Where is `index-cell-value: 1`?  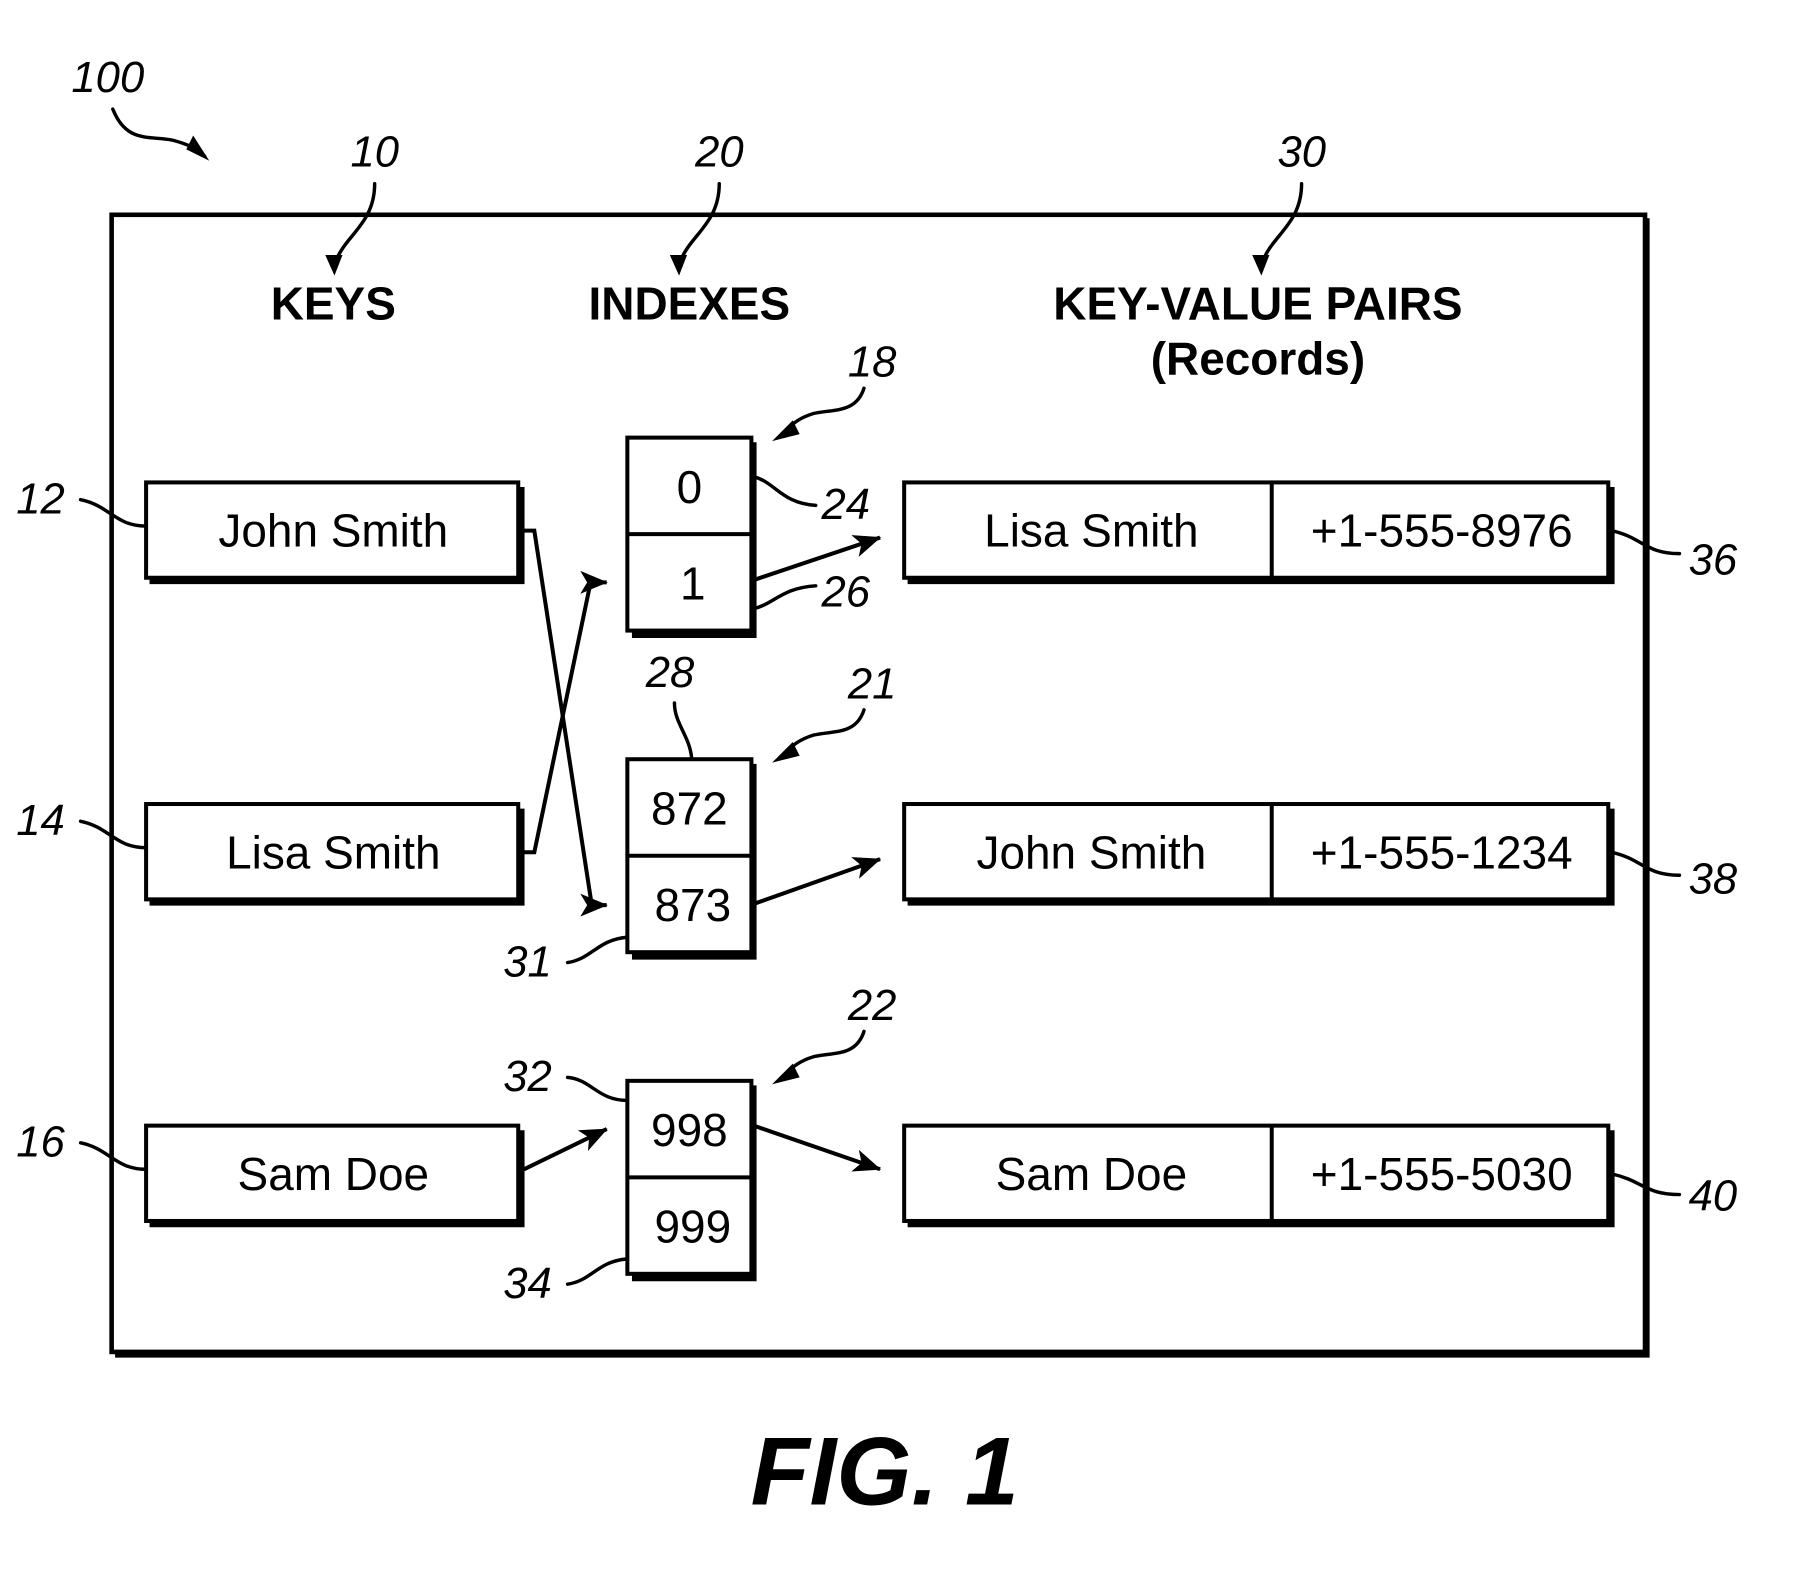 index-cell-value: 1 is located at coordinates (693, 583).